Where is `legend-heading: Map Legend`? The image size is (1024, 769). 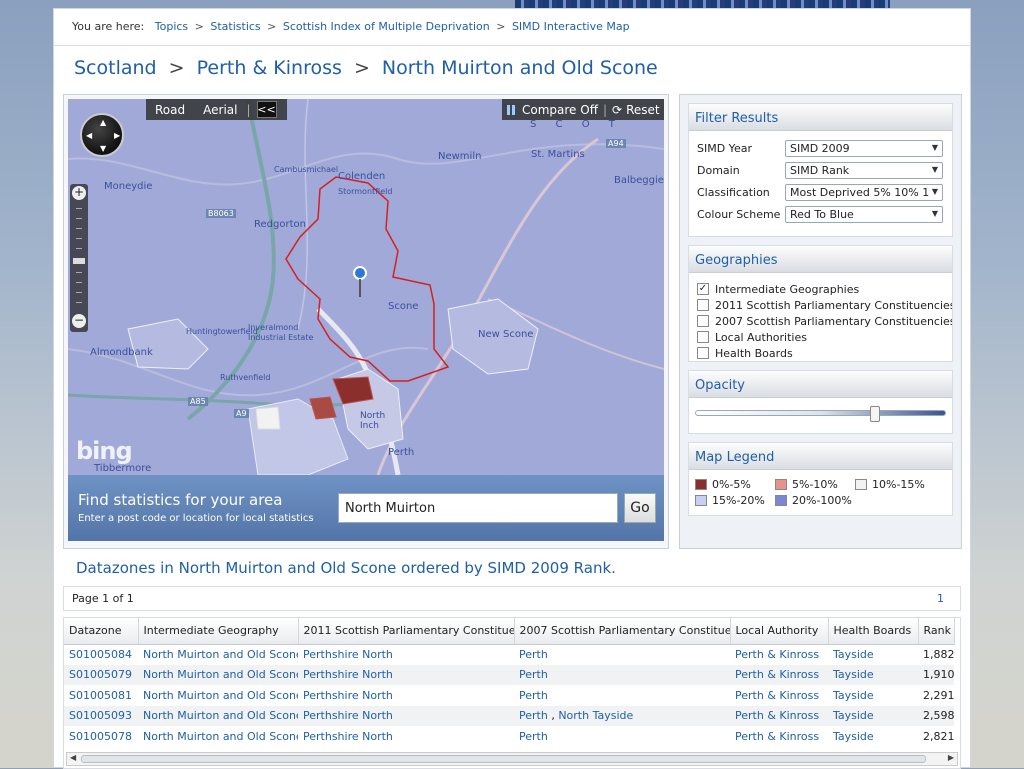 legend-heading: Map Legend is located at coordinates (820, 456).